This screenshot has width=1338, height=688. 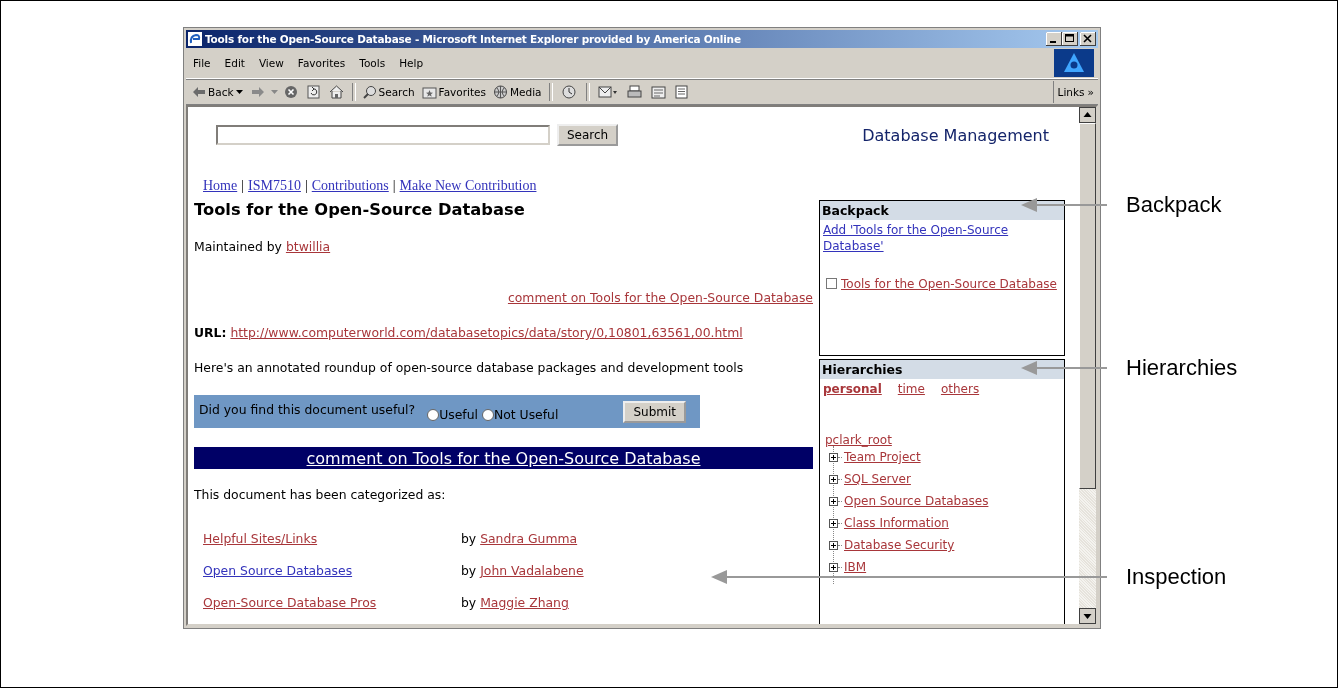 I want to click on notepad-icon, so click(x=658, y=92).